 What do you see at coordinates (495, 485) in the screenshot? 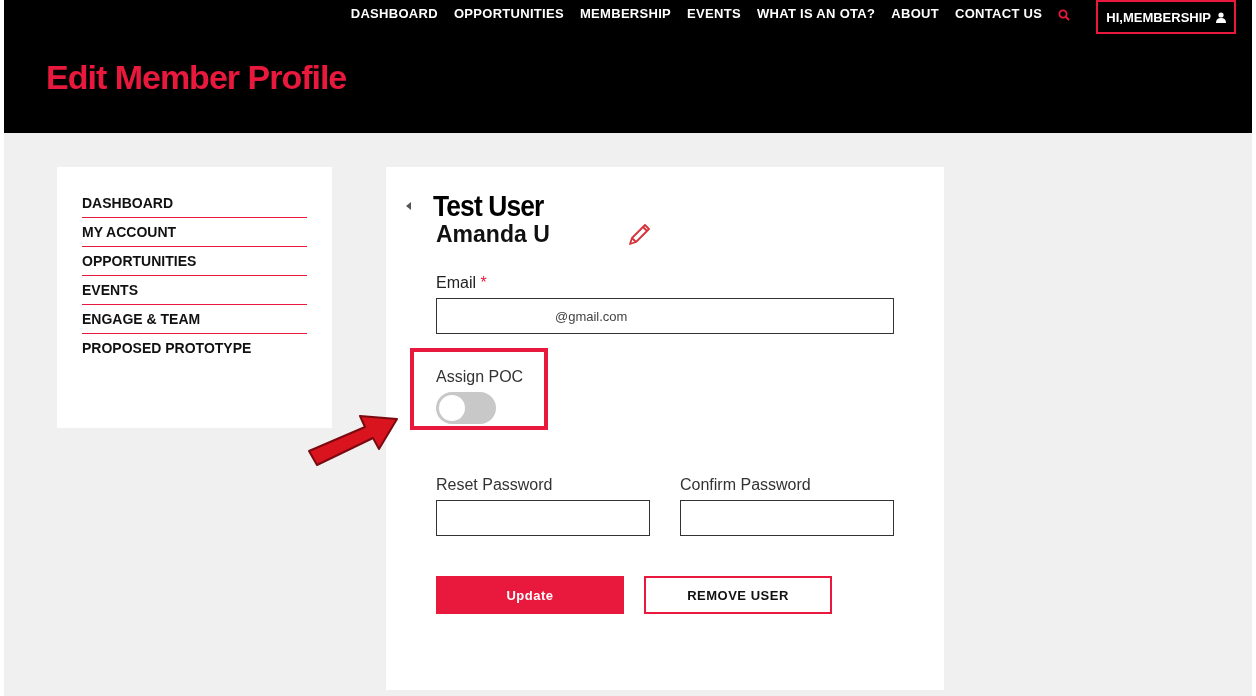
I see `reset-password-label: Reset Password` at bounding box center [495, 485].